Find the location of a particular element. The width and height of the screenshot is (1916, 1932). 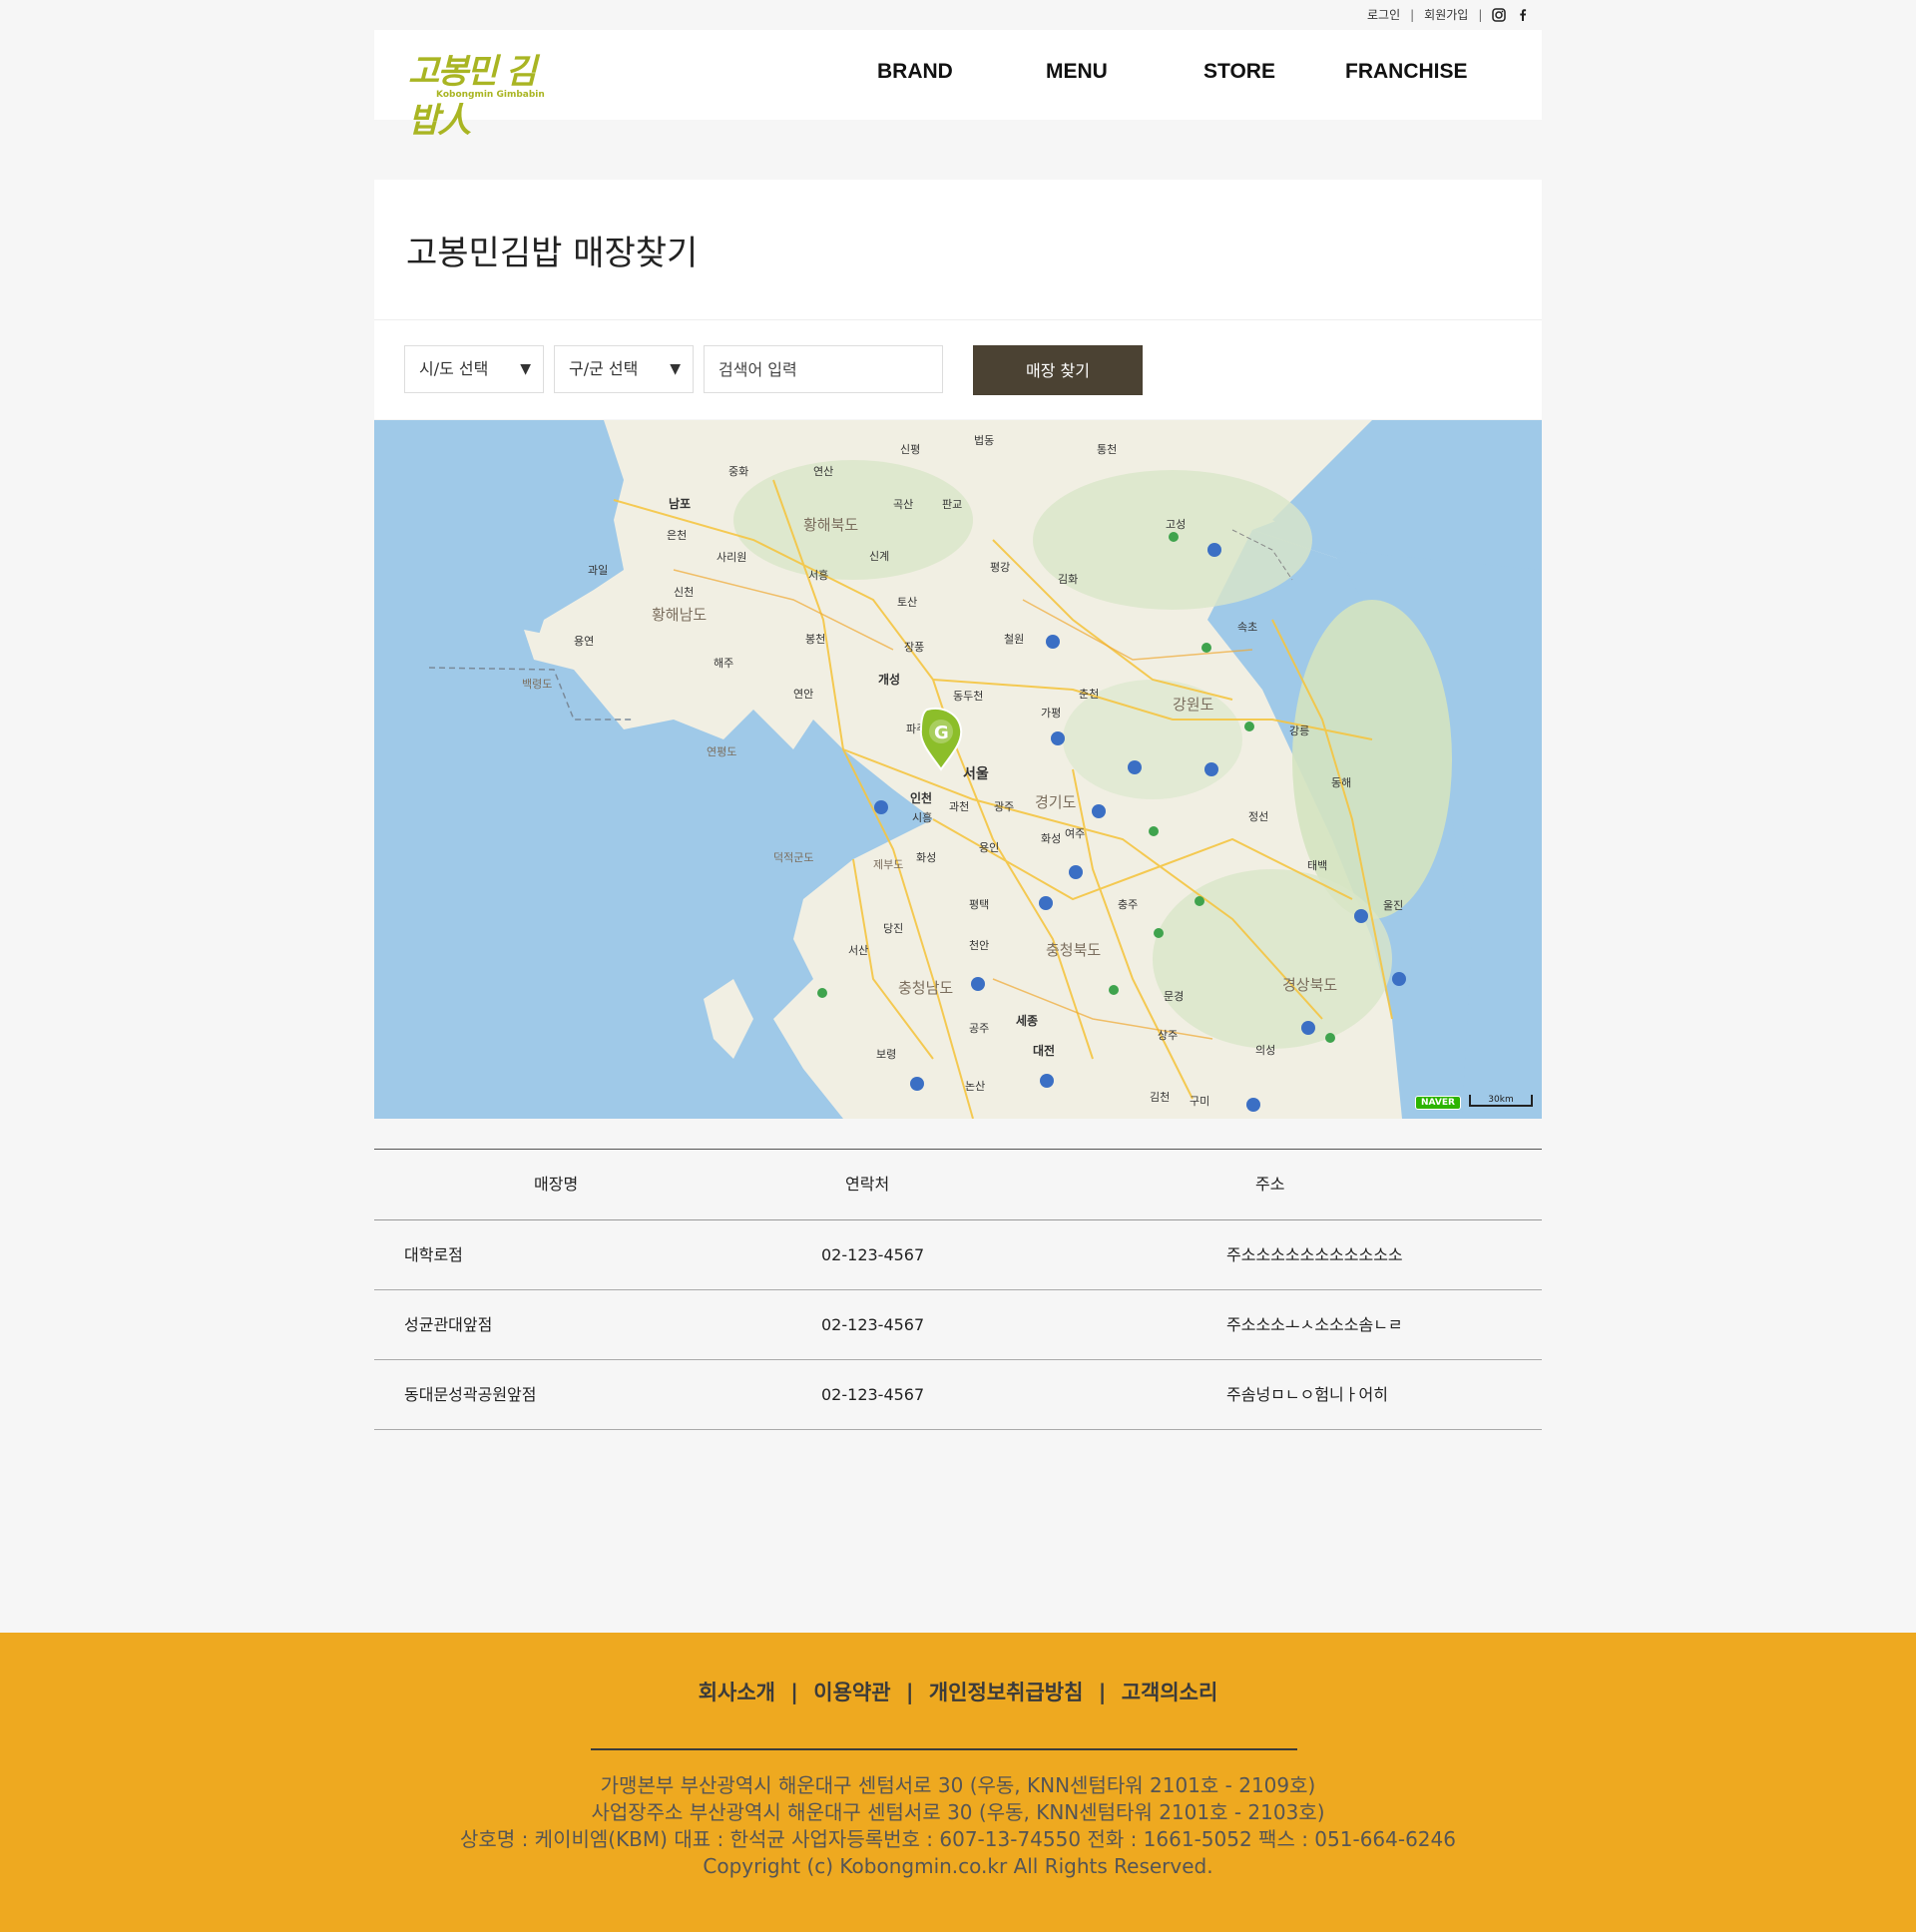

nav-store: STORE is located at coordinates (1239, 72).